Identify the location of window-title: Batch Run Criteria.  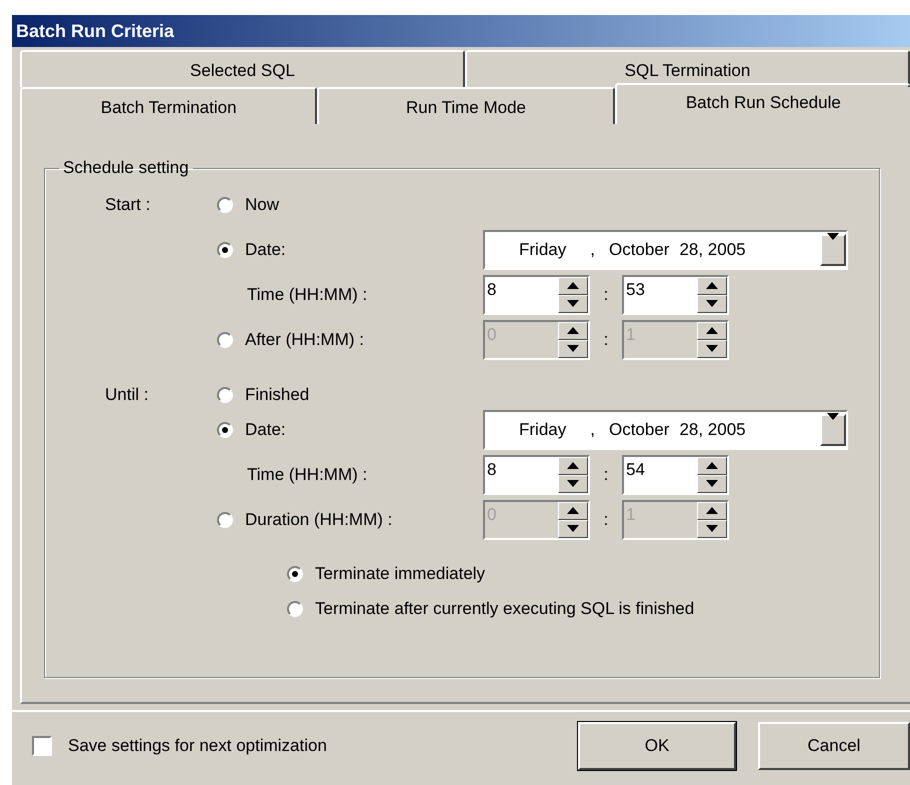
(461, 31).